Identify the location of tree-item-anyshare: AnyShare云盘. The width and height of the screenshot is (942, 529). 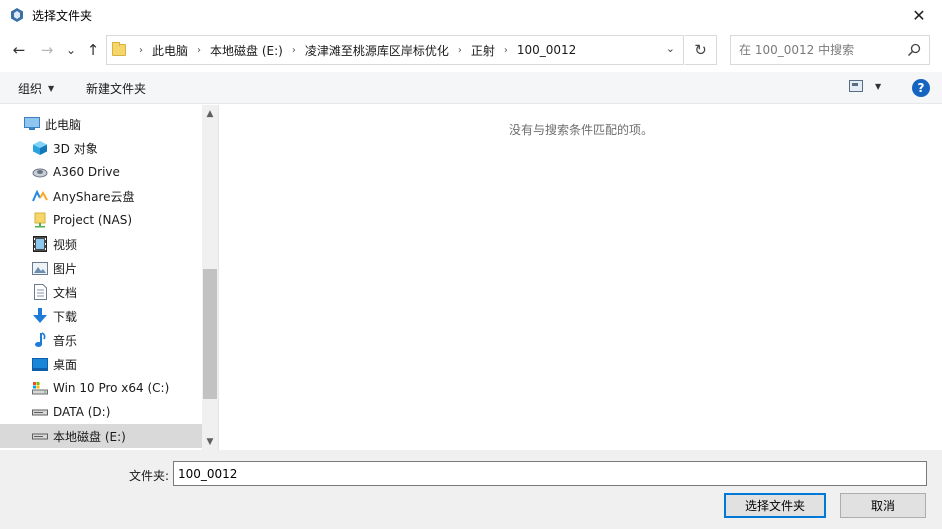
(101, 196).